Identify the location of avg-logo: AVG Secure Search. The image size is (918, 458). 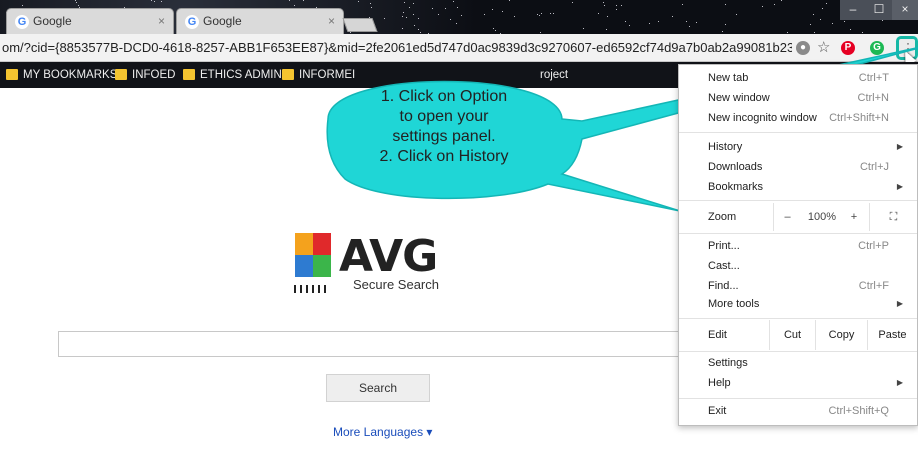
(371, 262).